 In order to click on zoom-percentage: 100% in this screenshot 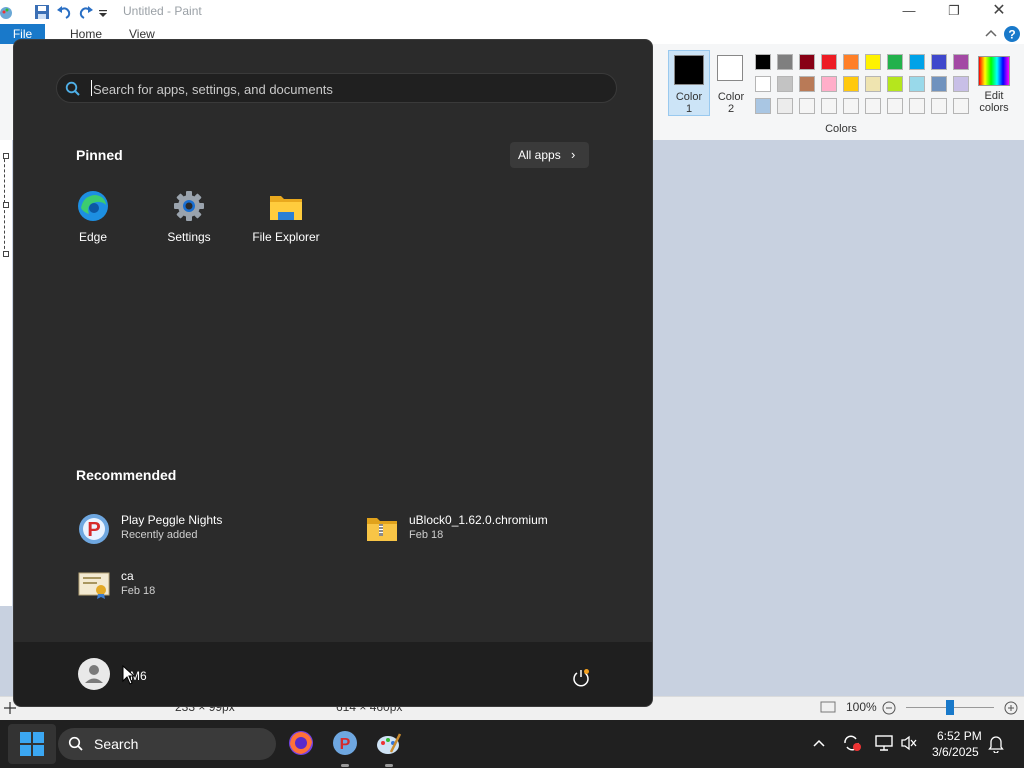, I will do `click(861, 707)`.